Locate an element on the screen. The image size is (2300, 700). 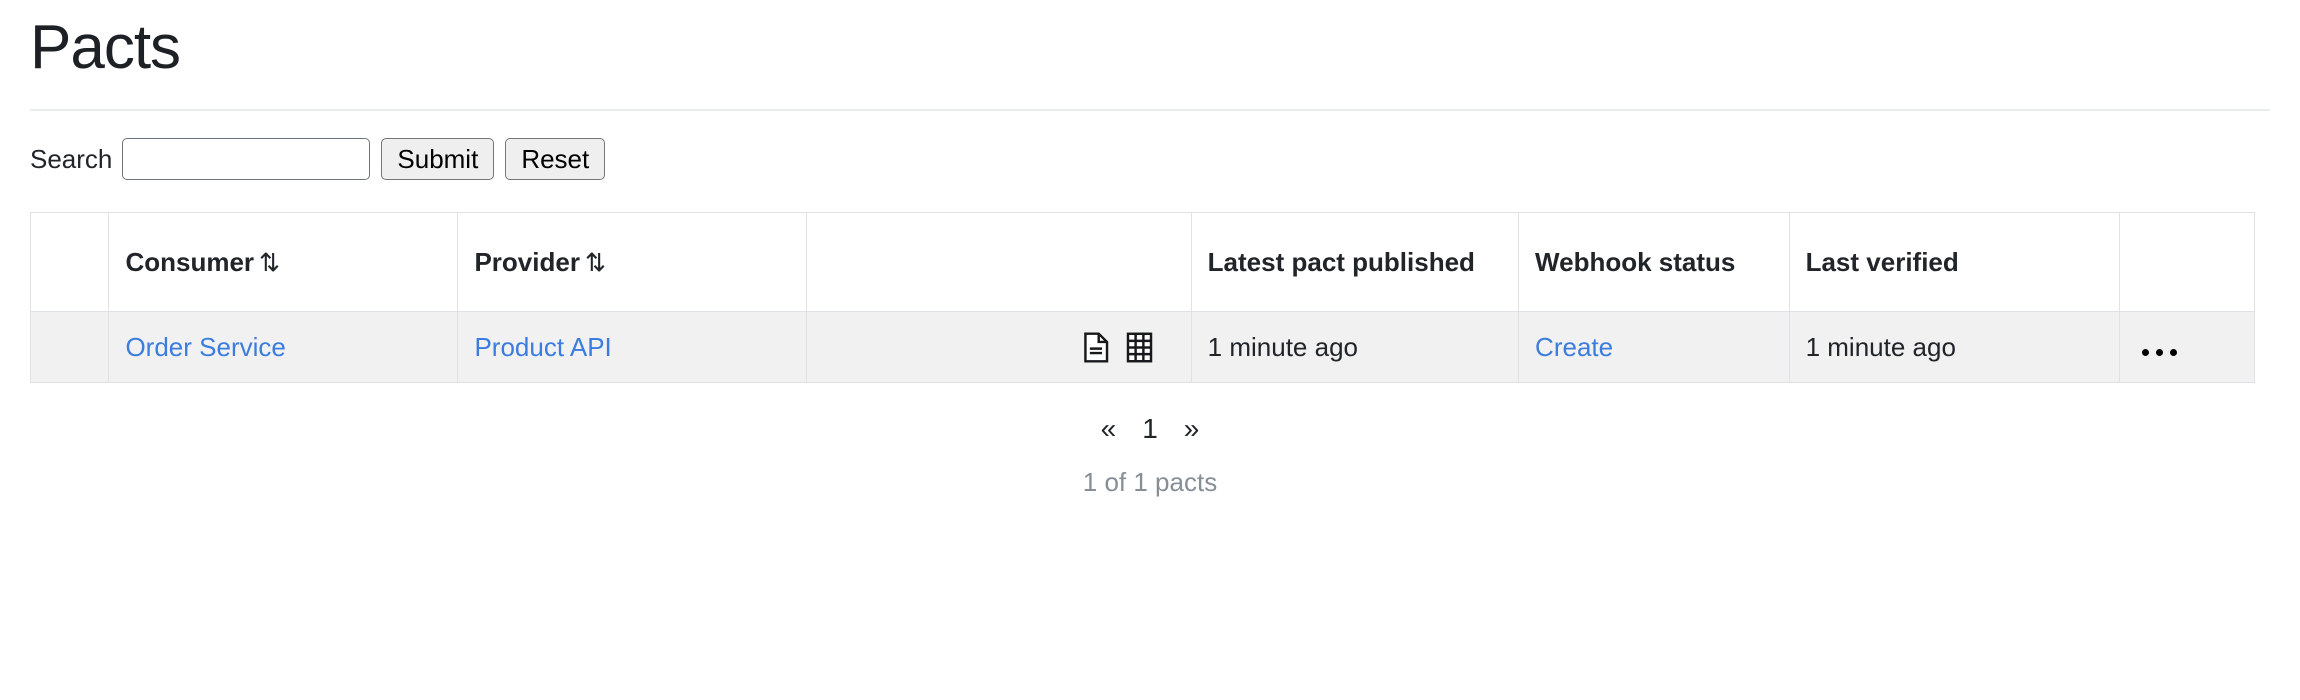
column-header-provider: Provider ⇅ is located at coordinates (632, 262).